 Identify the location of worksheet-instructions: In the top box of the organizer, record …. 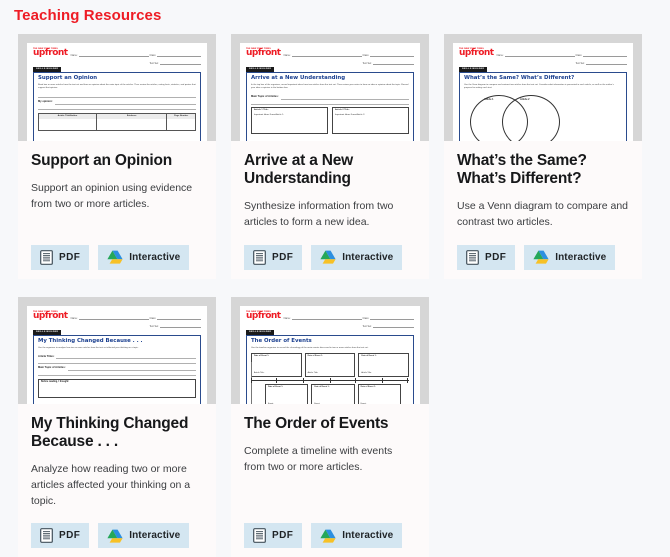
(330, 86).